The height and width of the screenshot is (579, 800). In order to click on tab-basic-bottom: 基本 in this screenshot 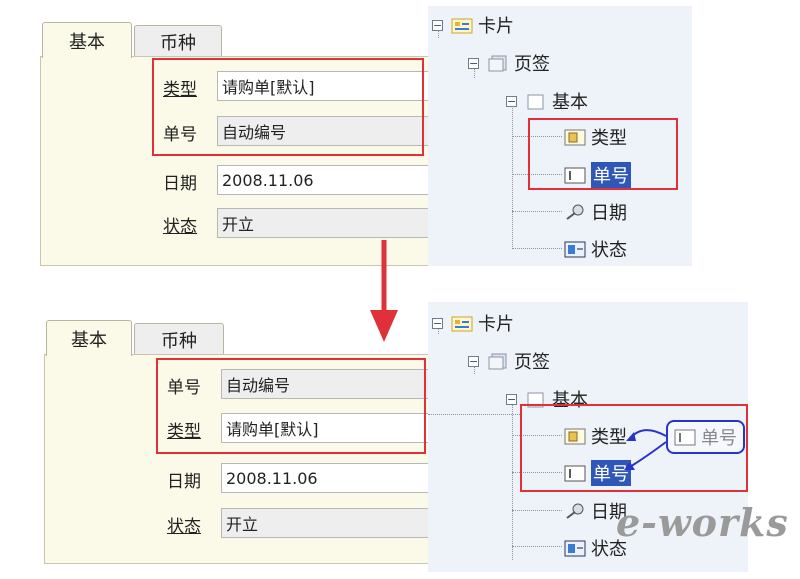, I will do `click(89, 338)`.